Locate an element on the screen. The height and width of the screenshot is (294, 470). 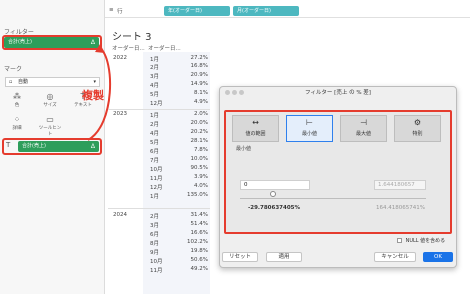
year-label: 2022 is located at coordinates (120, 58).